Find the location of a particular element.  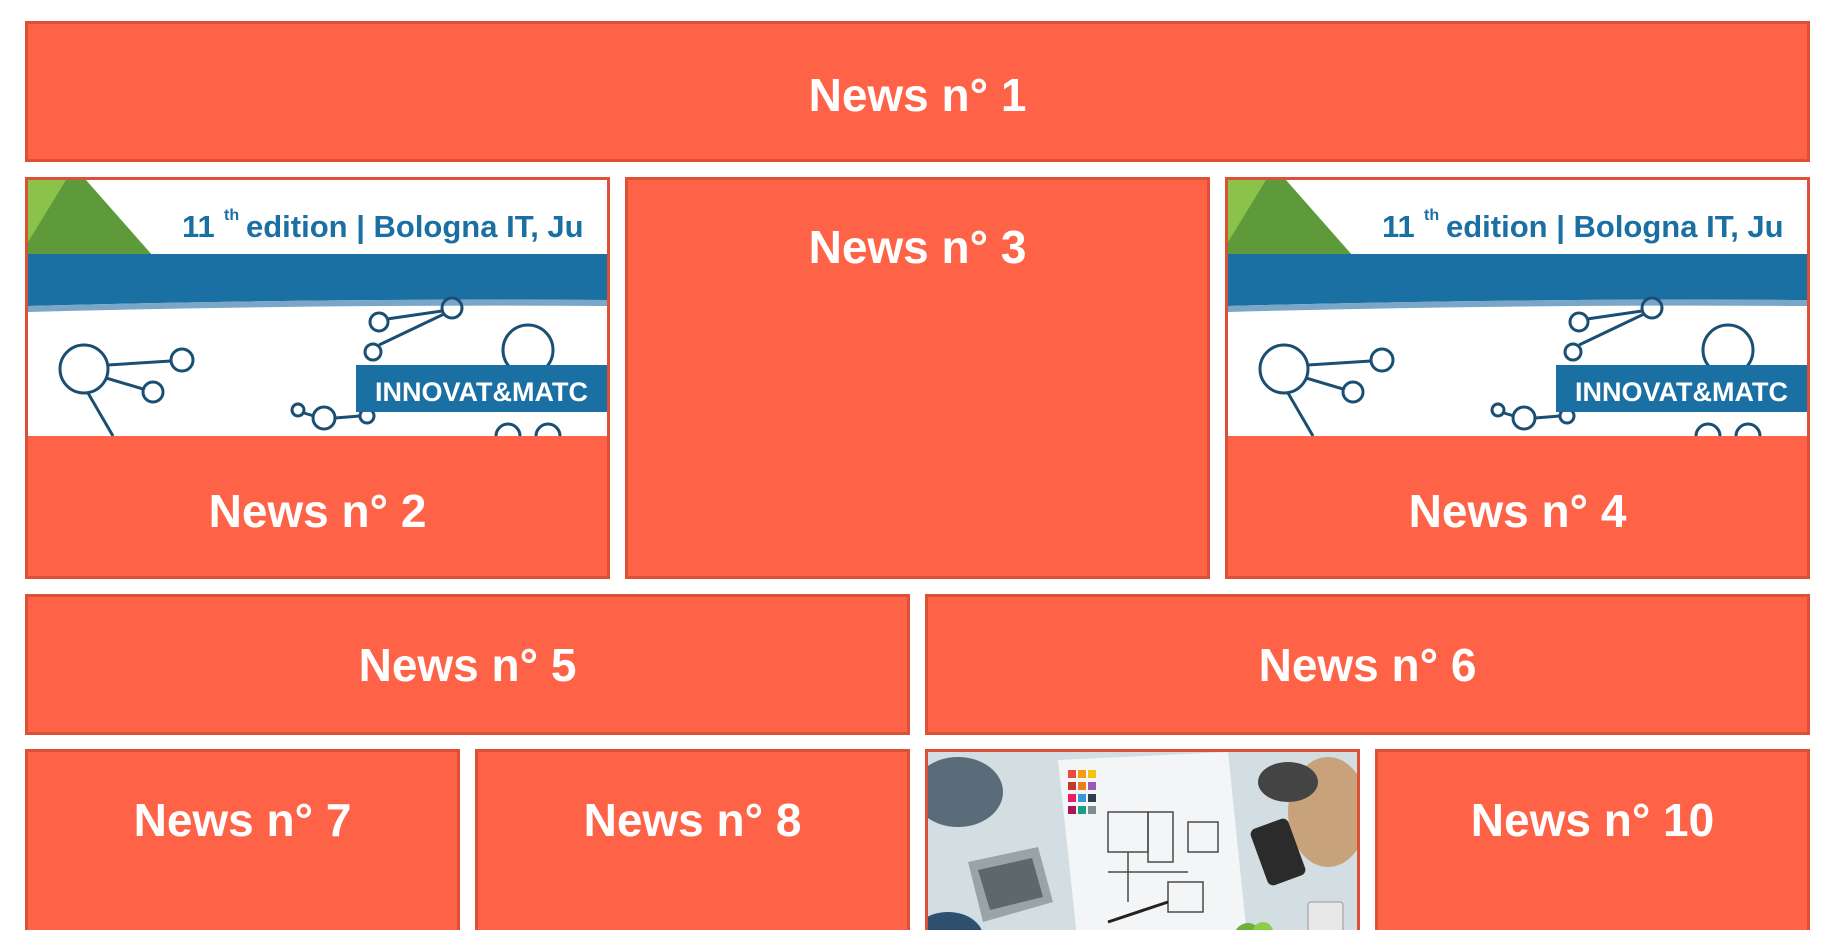

news-tile-8: News n° 8 is located at coordinates (692, 839).